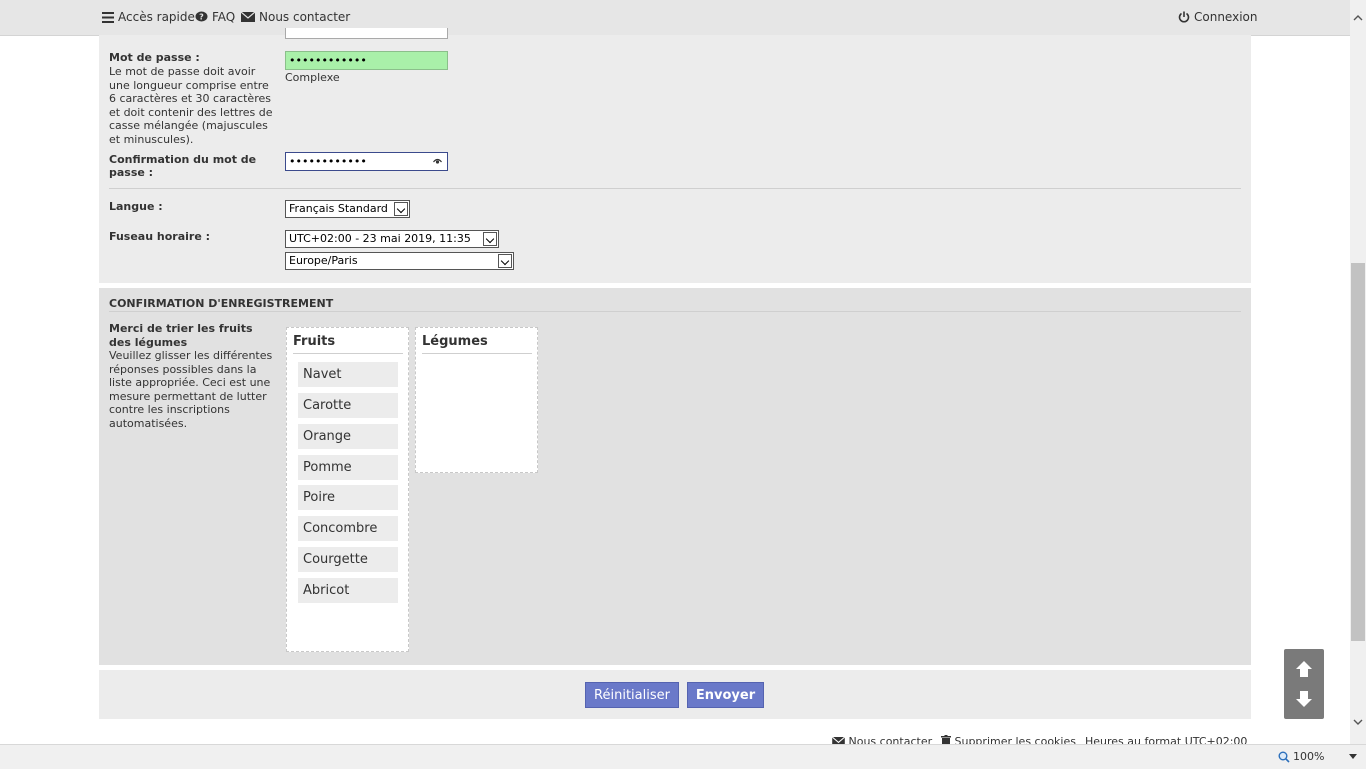  What do you see at coordinates (632, 695) in the screenshot?
I see `reset-button: Réinitialiser` at bounding box center [632, 695].